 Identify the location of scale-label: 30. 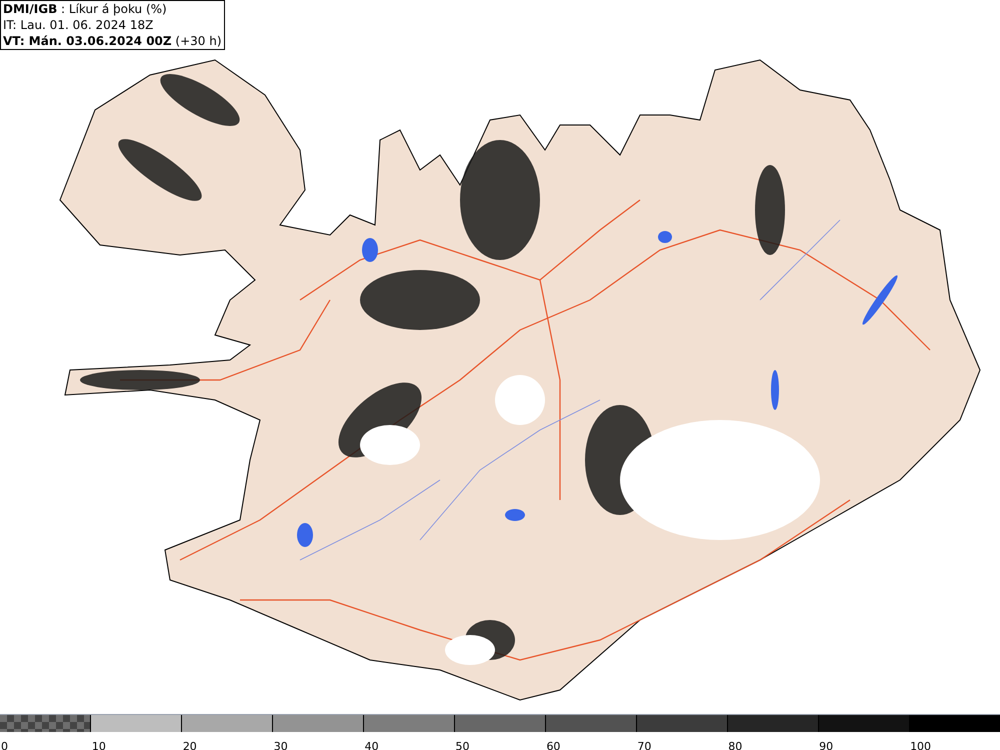
(281, 745).